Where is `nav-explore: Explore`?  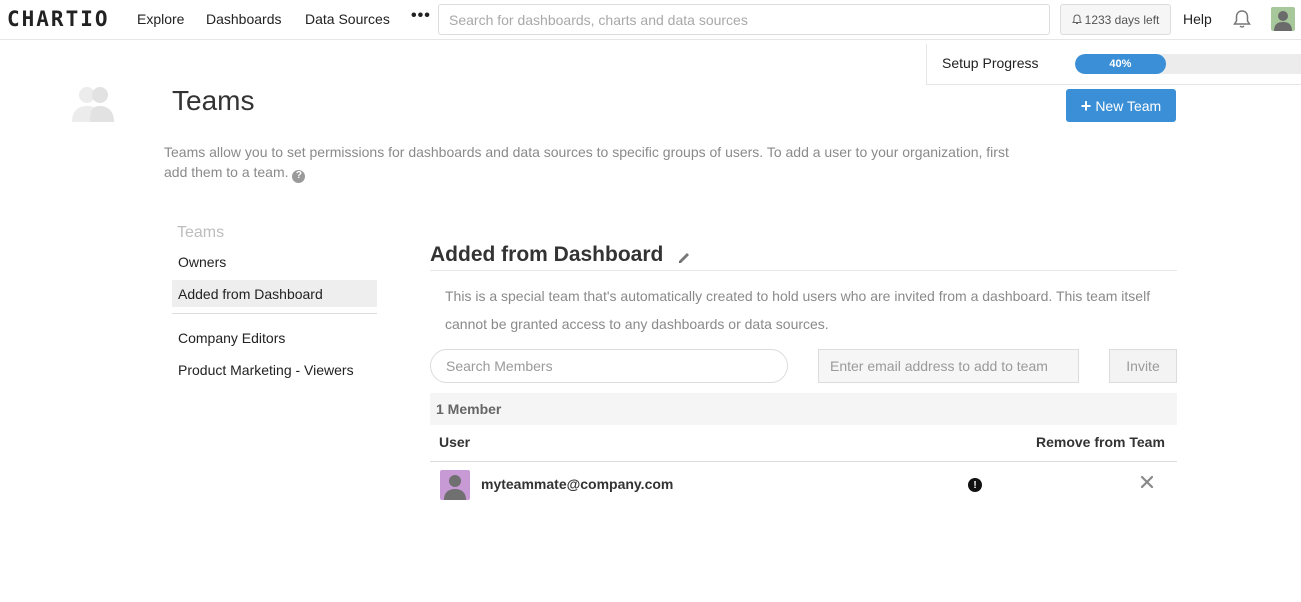
nav-explore: Explore is located at coordinates (160, 19).